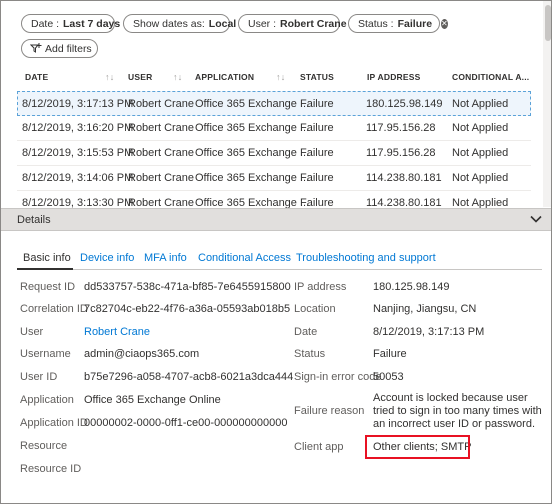  What do you see at coordinates (169, 23) in the screenshot?
I see `filter-key: Show dates as:` at bounding box center [169, 23].